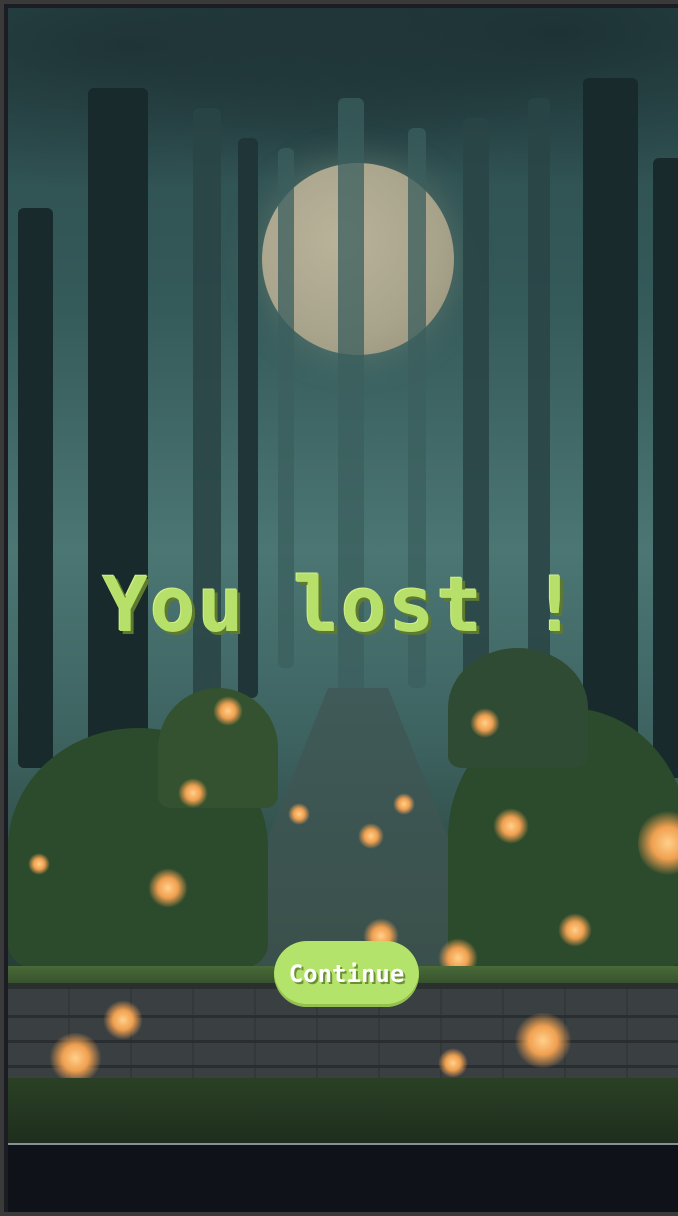 This screenshot has width=678, height=1216. What do you see at coordinates (341, 604) in the screenshot?
I see `game-over-title: You lost !` at bounding box center [341, 604].